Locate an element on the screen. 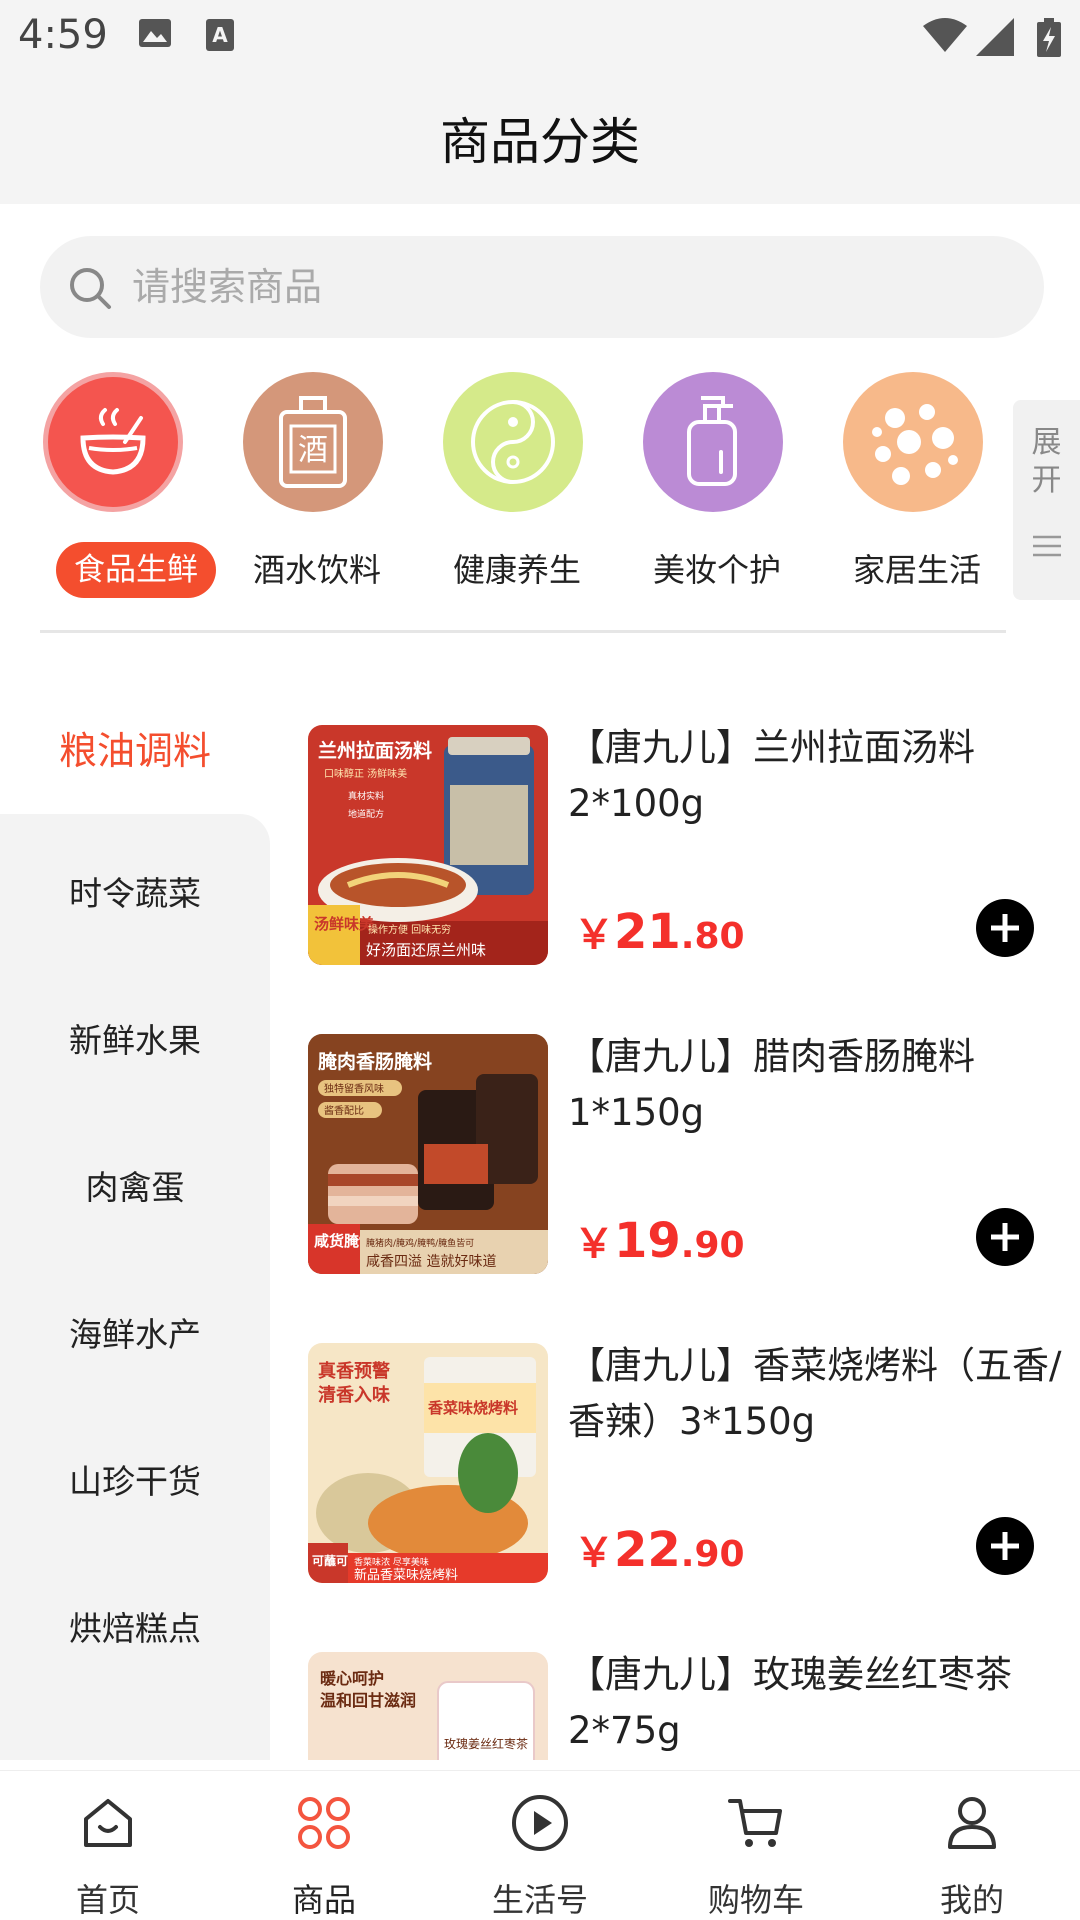 Image resolution: width=1080 pixels, height=1920 pixels. page-header: 商品分类 is located at coordinates (540, 138).